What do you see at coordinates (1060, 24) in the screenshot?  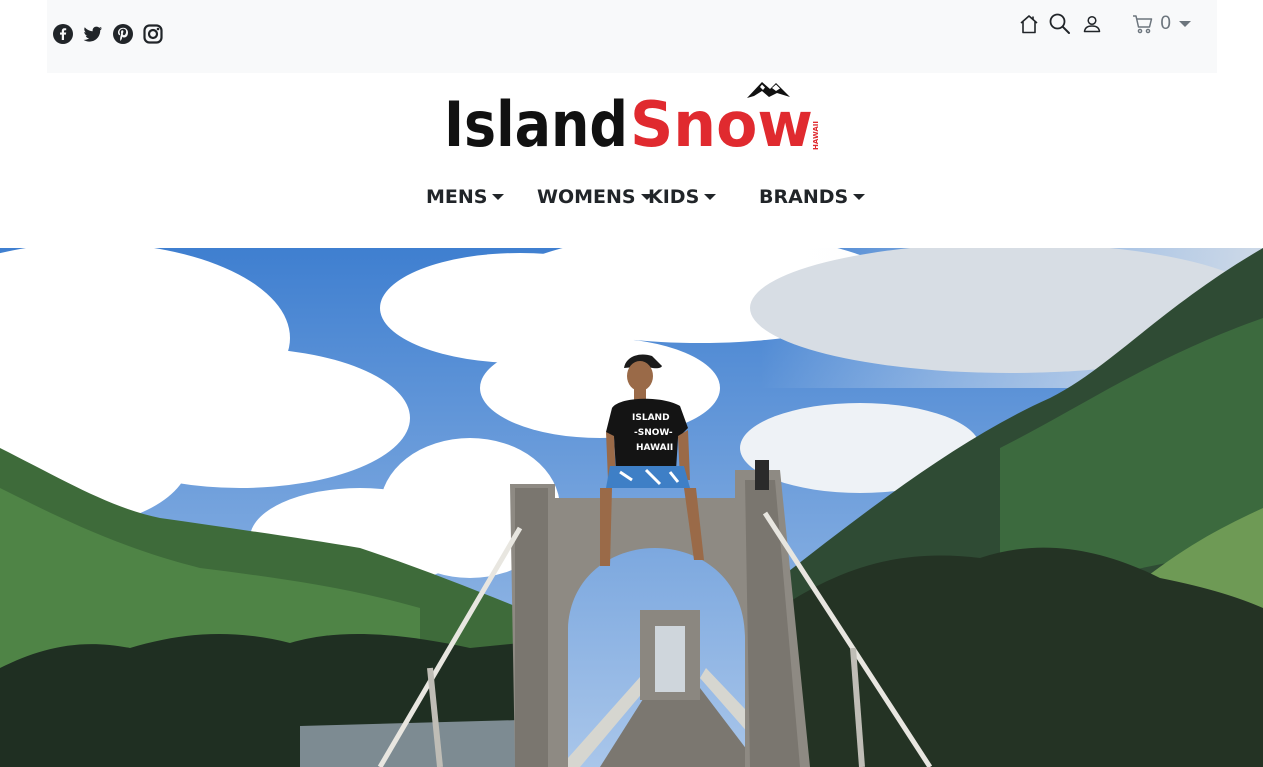 I see `search-icon` at bounding box center [1060, 24].